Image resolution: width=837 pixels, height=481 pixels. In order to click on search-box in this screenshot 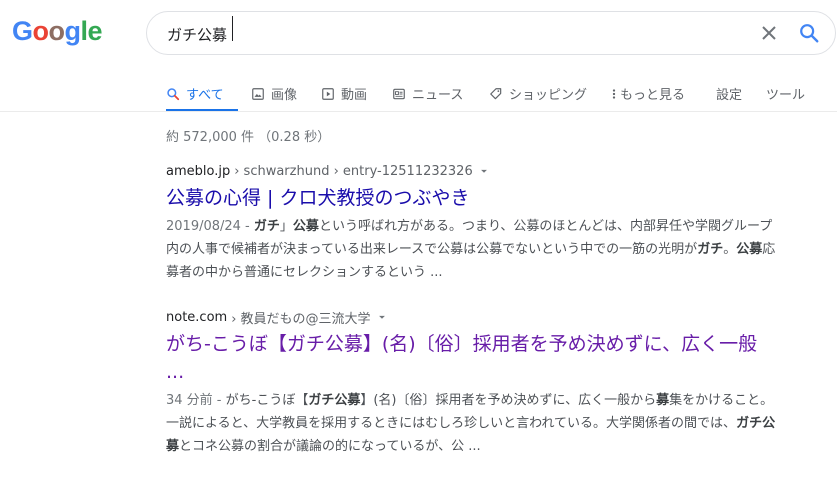, I will do `click(491, 33)`.